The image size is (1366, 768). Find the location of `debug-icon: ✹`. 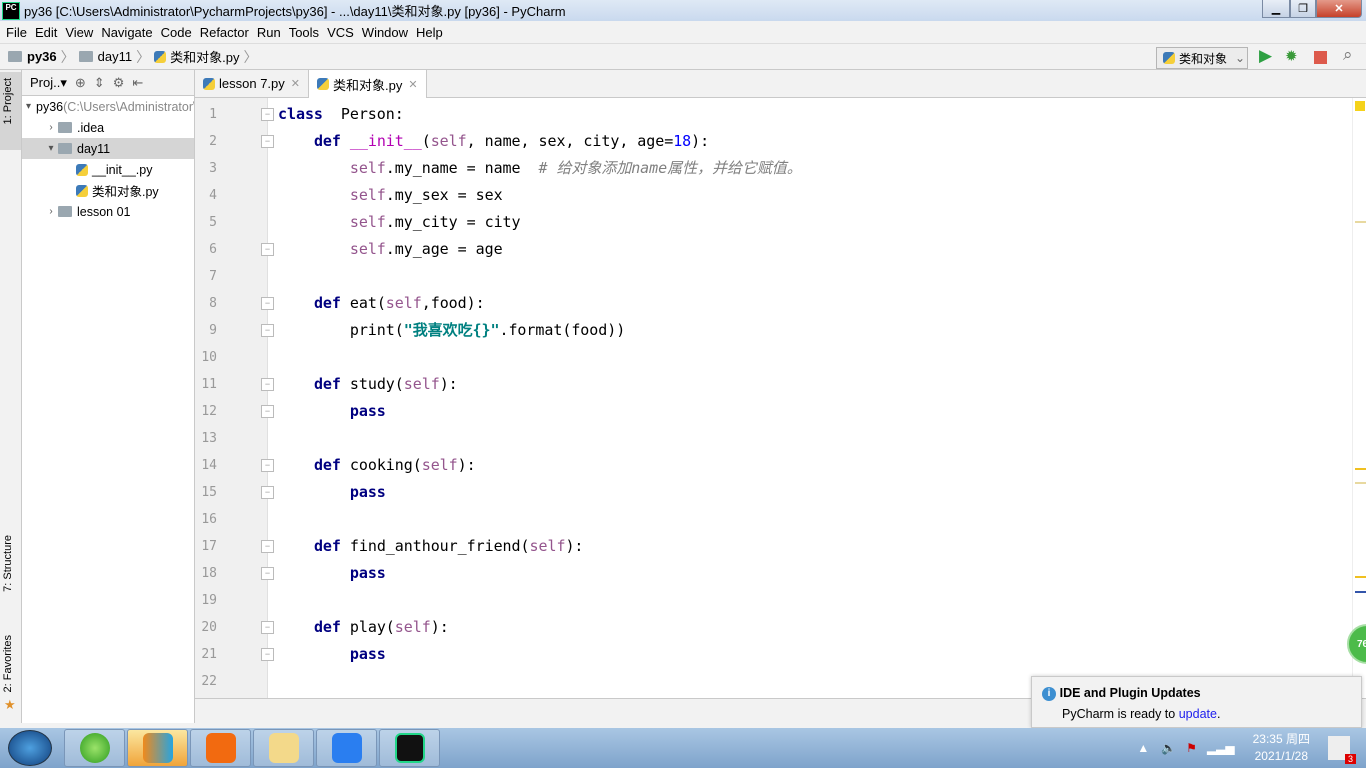

debug-icon: ✹ is located at coordinates (1291, 56).